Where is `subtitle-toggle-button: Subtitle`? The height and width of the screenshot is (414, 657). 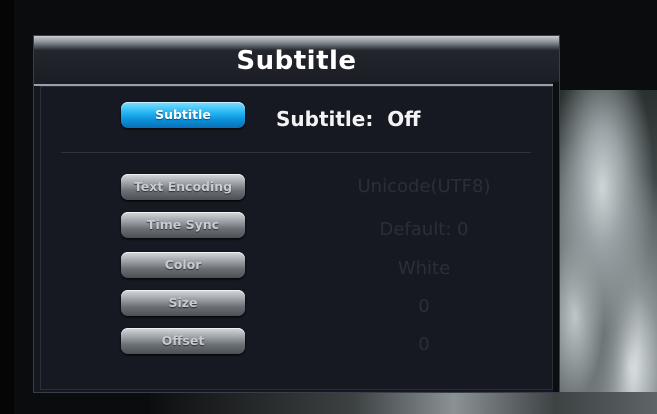
subtitle-toggle-button: Subtitle is located at coordinates (183, 115).